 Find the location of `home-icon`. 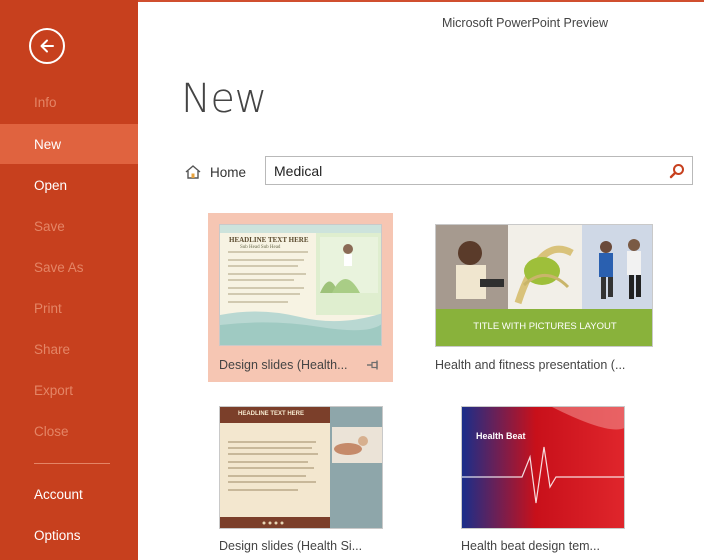

home-icon is located at coordinates (193, 172).